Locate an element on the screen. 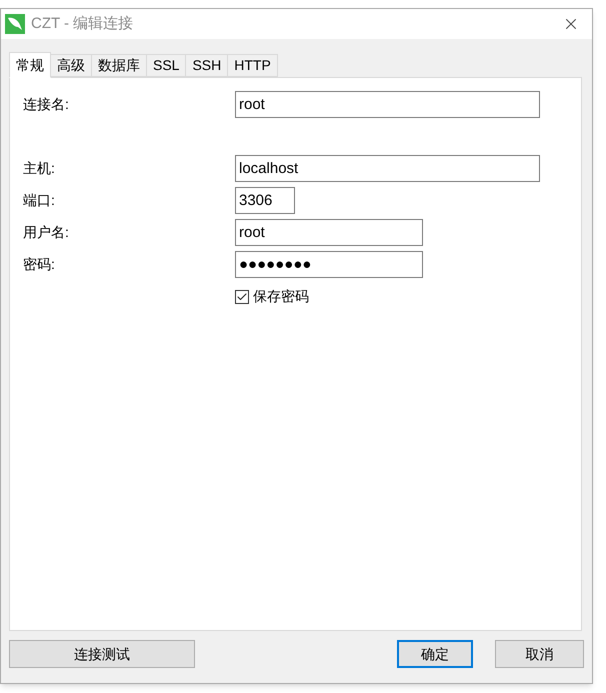  tab: 高级 is located at coordinates (71, 65).